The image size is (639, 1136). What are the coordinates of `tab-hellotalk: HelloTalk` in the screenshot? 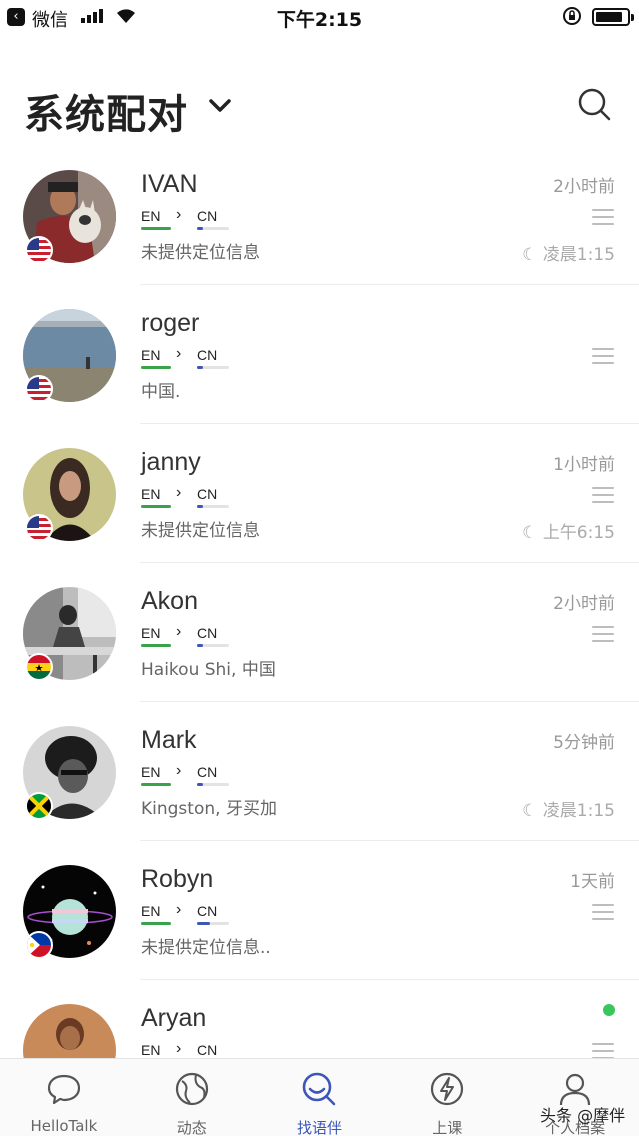 It's located at (64, 1097).